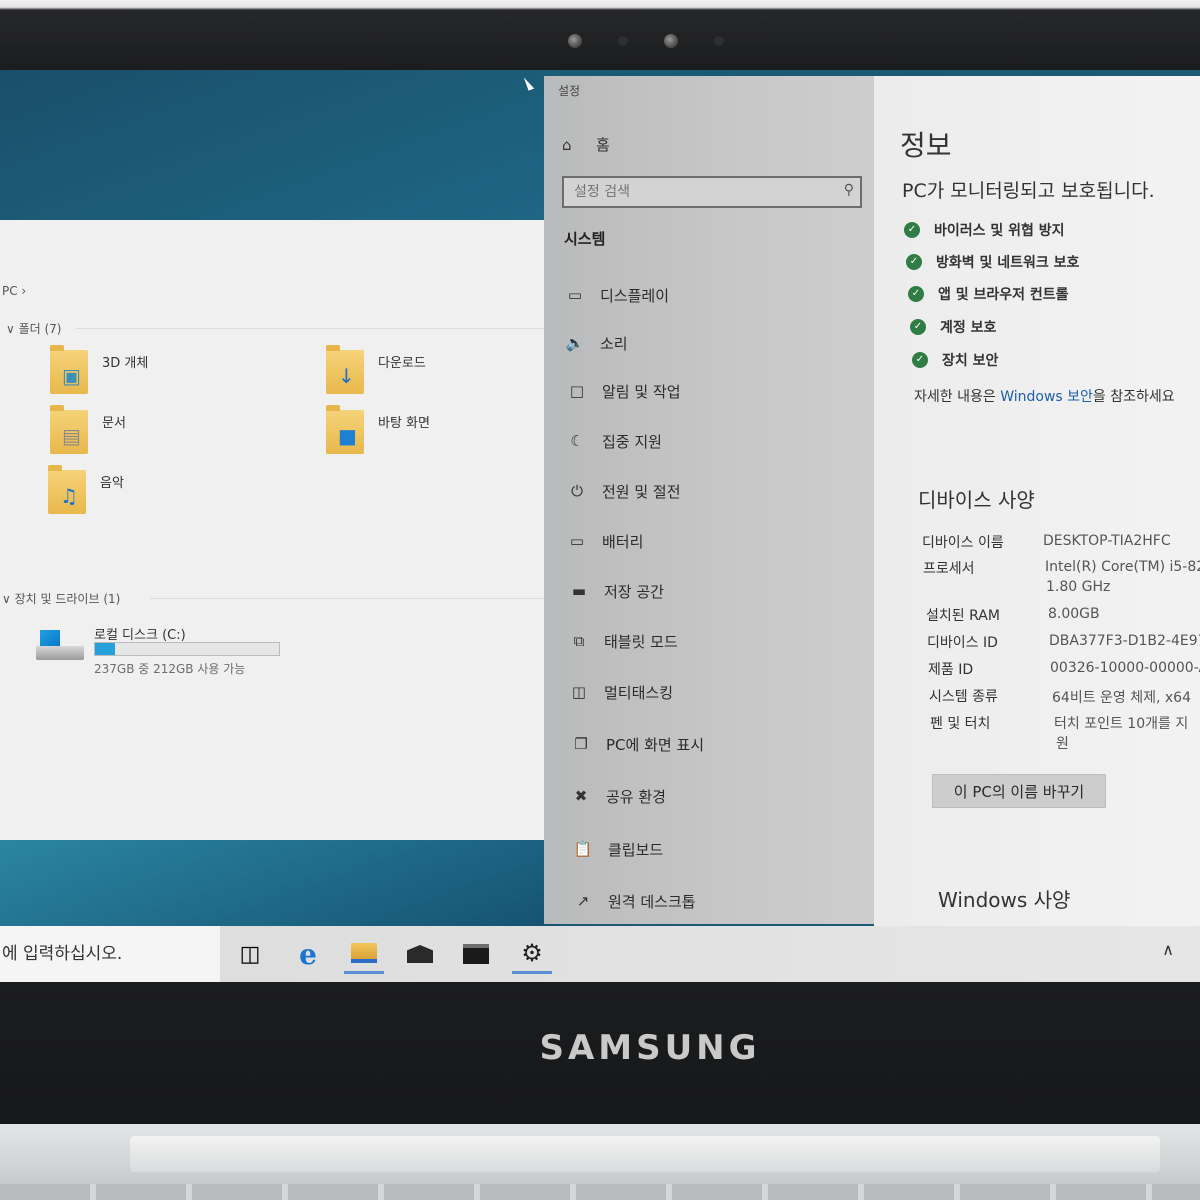 This screenshot has width=1200, height=1200. What do you see at coordinates (402, 363) in the screenshot?
I see `folder-label: 다운로드` at bounding box center [402, 363].